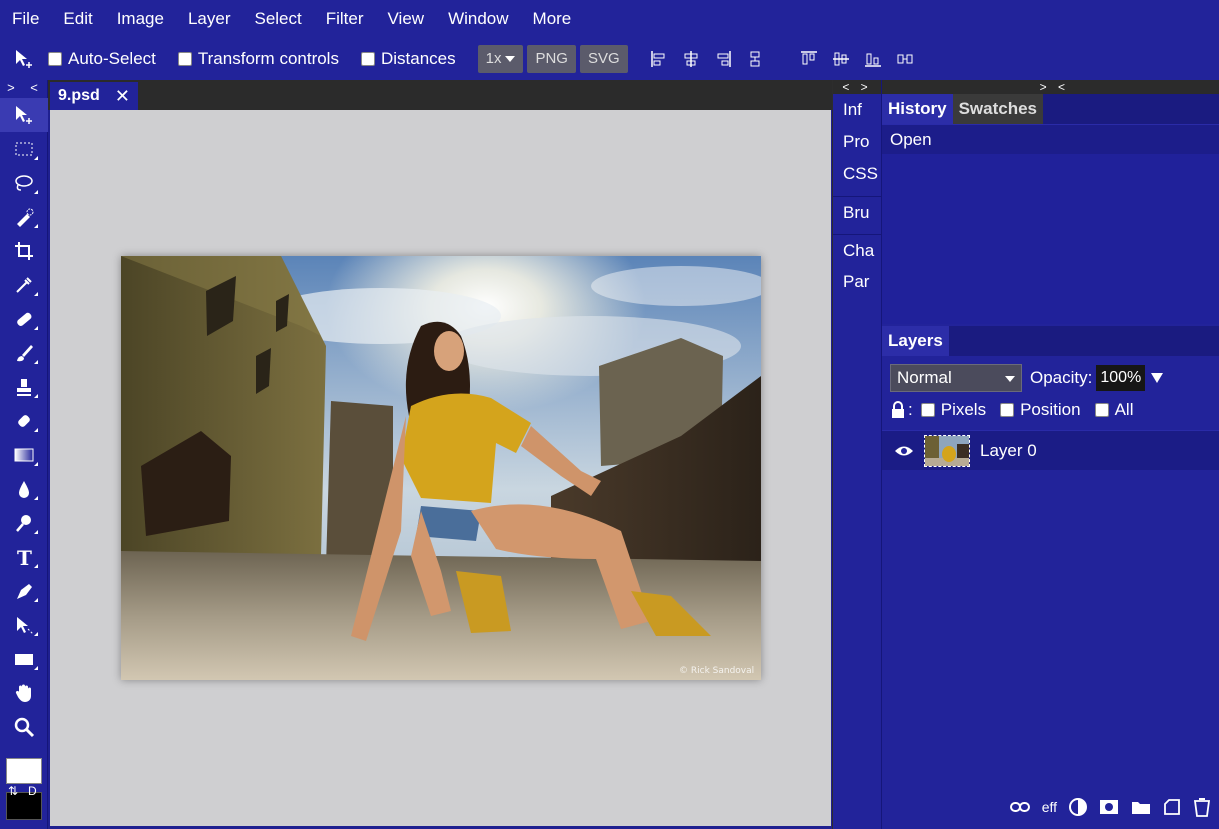 This screenshot has height=829, width=1219. I want to click on opacity-dropdown-icon, so click(1157, 378).